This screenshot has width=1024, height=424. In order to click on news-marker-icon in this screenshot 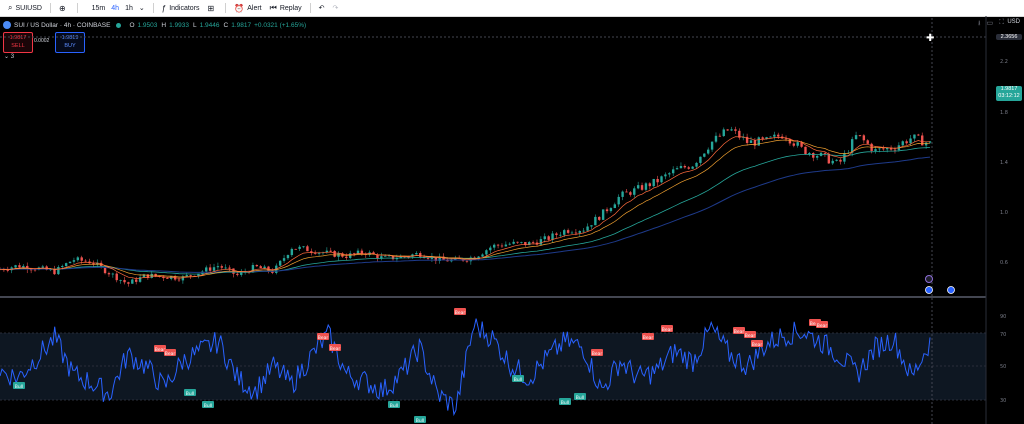, I will do `click(929, 279)`.